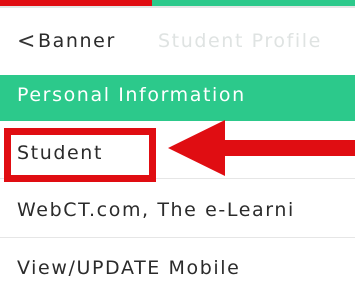 The height and width of the screenshot is (285, 355). I want to click on page-title: Banner, so click(77, 41).